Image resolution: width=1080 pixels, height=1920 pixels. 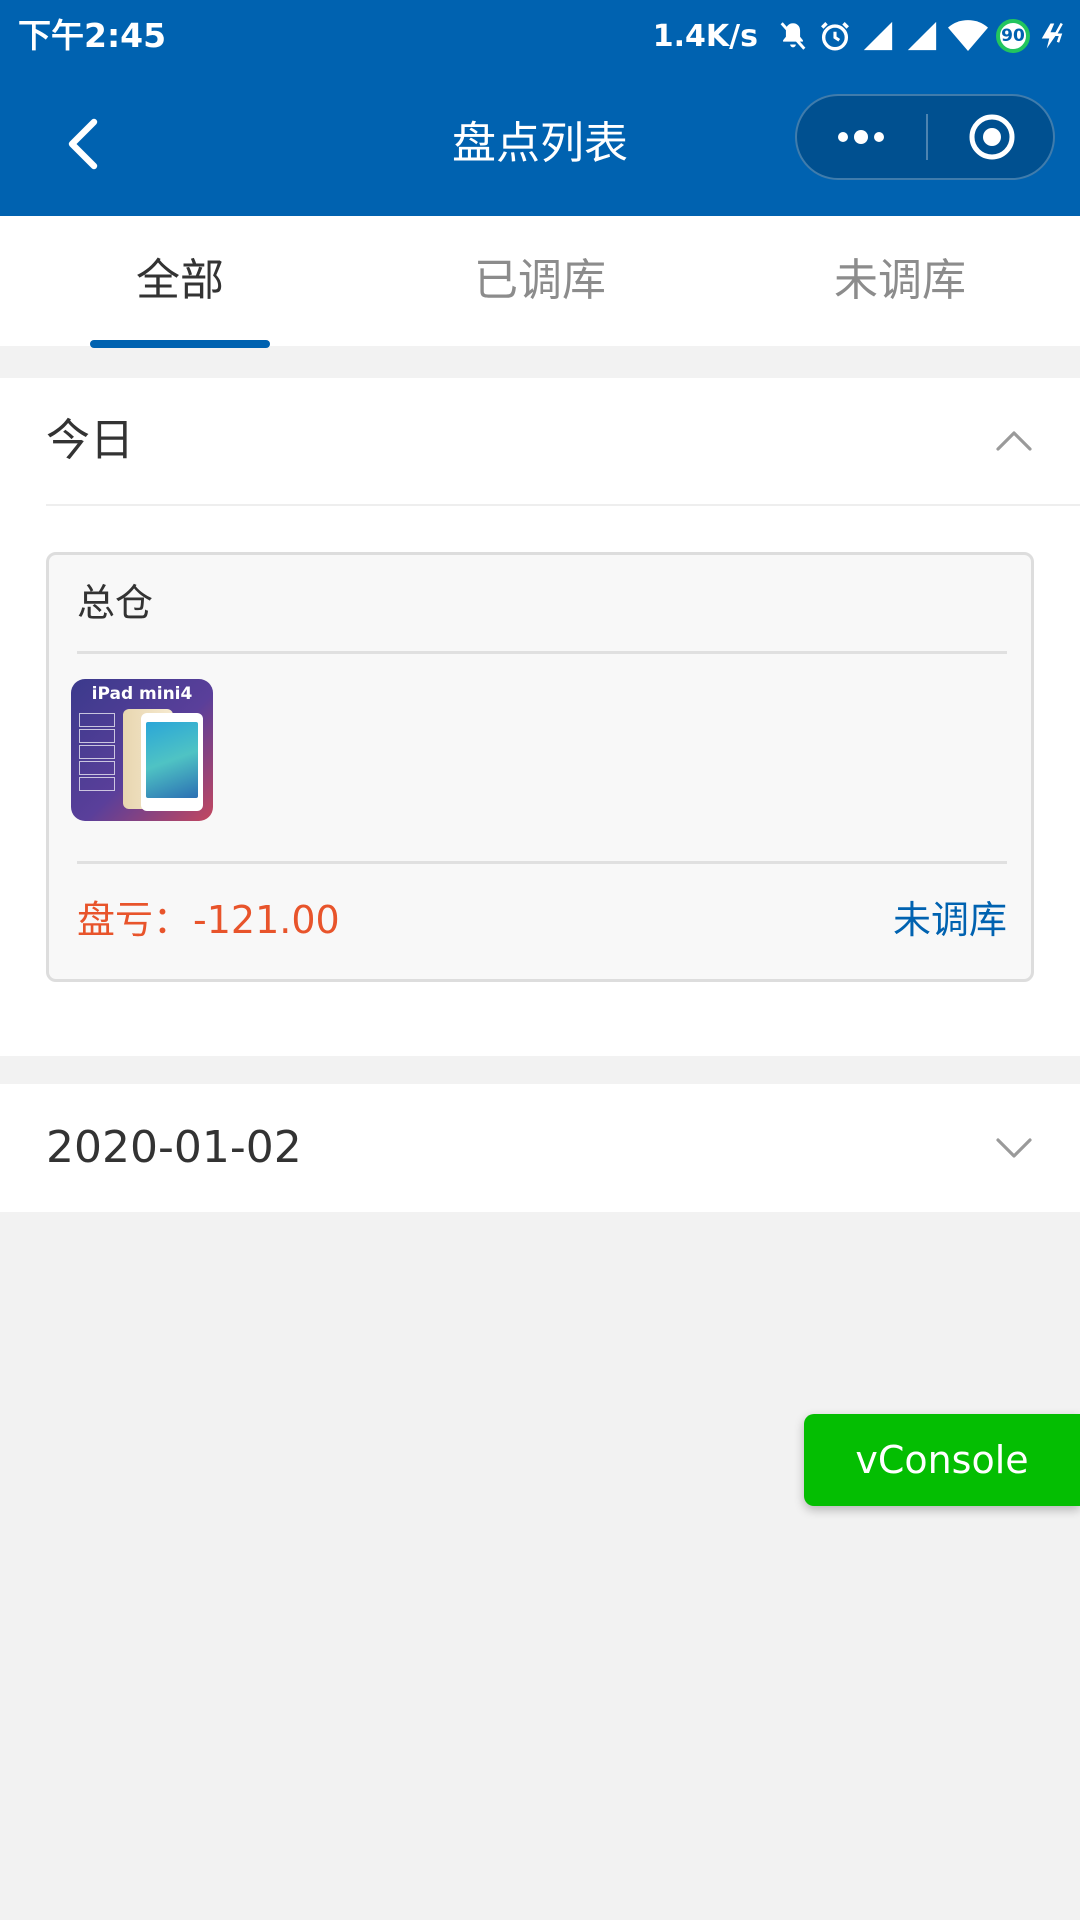 I want to click on status-icons: 1.4K/s 90, so click(x=860, y=36).